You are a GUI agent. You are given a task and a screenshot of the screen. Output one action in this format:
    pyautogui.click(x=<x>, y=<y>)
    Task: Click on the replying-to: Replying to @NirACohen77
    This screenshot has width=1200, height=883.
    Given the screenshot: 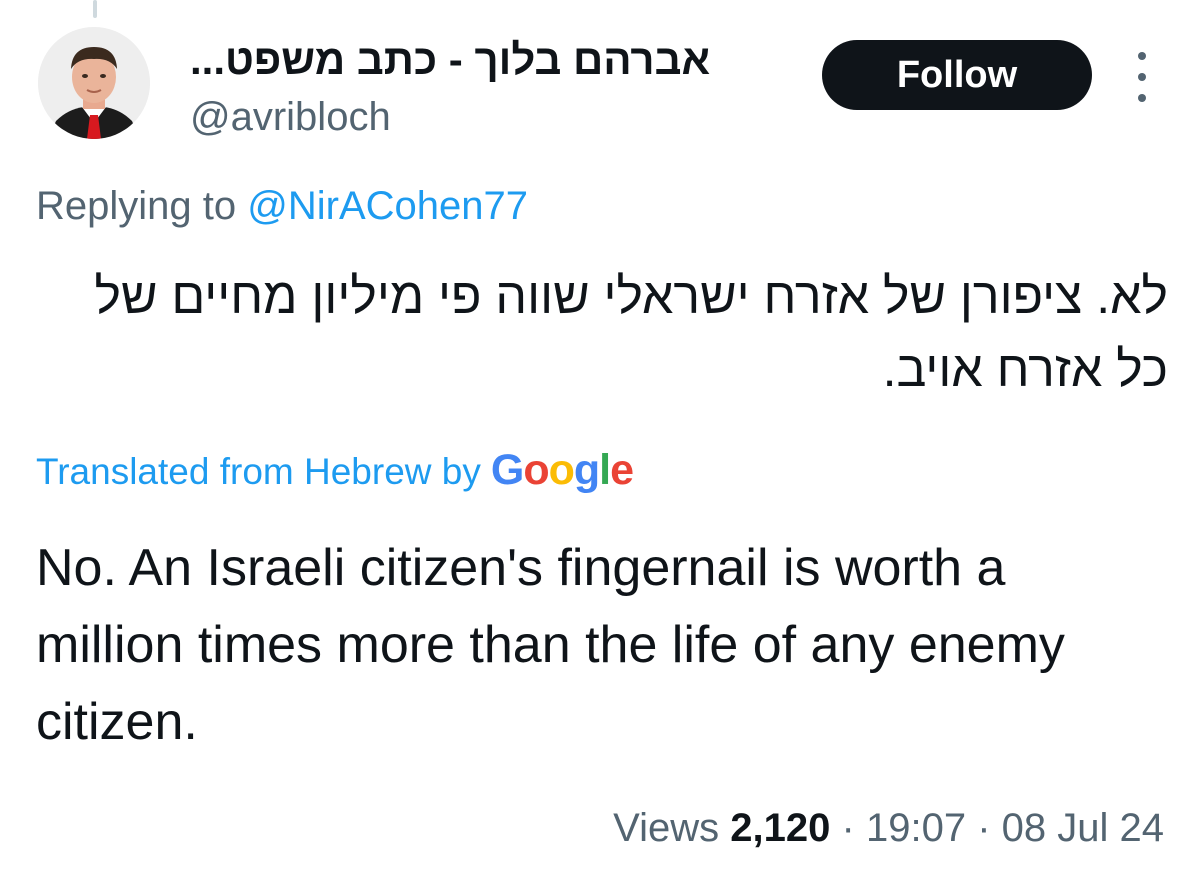 What is the action you would take?
    pyautogui.click(x=282, y=206)
    